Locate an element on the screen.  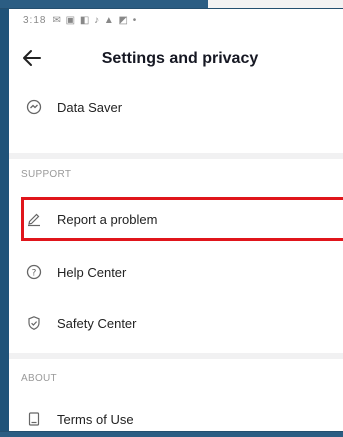
section-support: SUPPORT is located at coordinates (46, 174).